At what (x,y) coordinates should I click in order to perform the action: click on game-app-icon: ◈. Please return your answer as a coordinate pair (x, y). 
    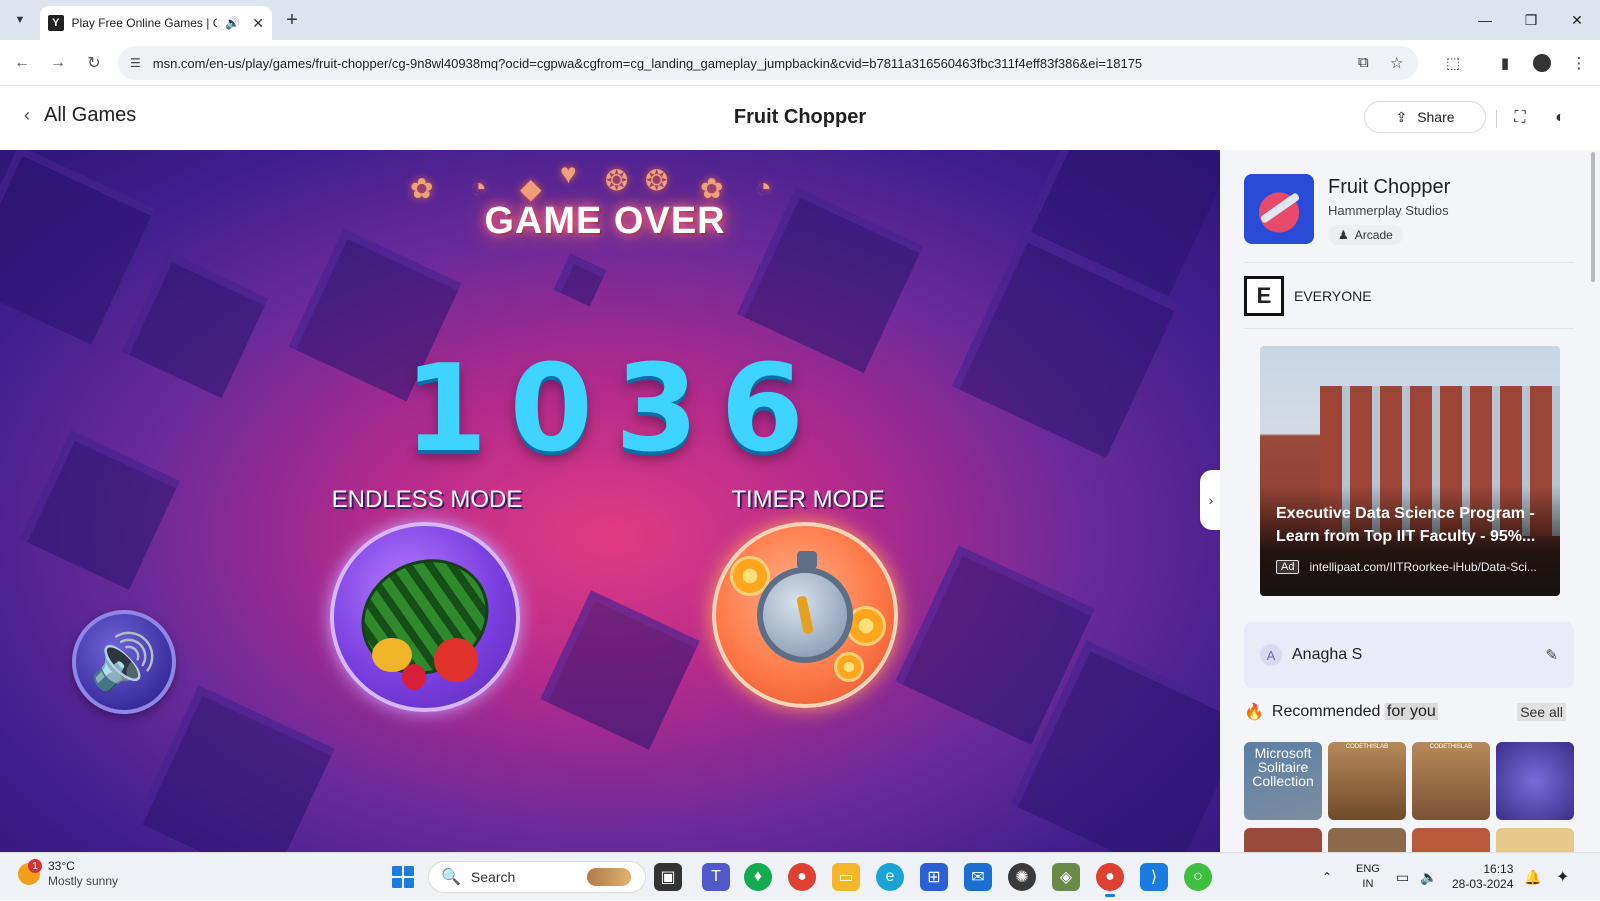
    Looking at the image, I should click on (1066, 877).